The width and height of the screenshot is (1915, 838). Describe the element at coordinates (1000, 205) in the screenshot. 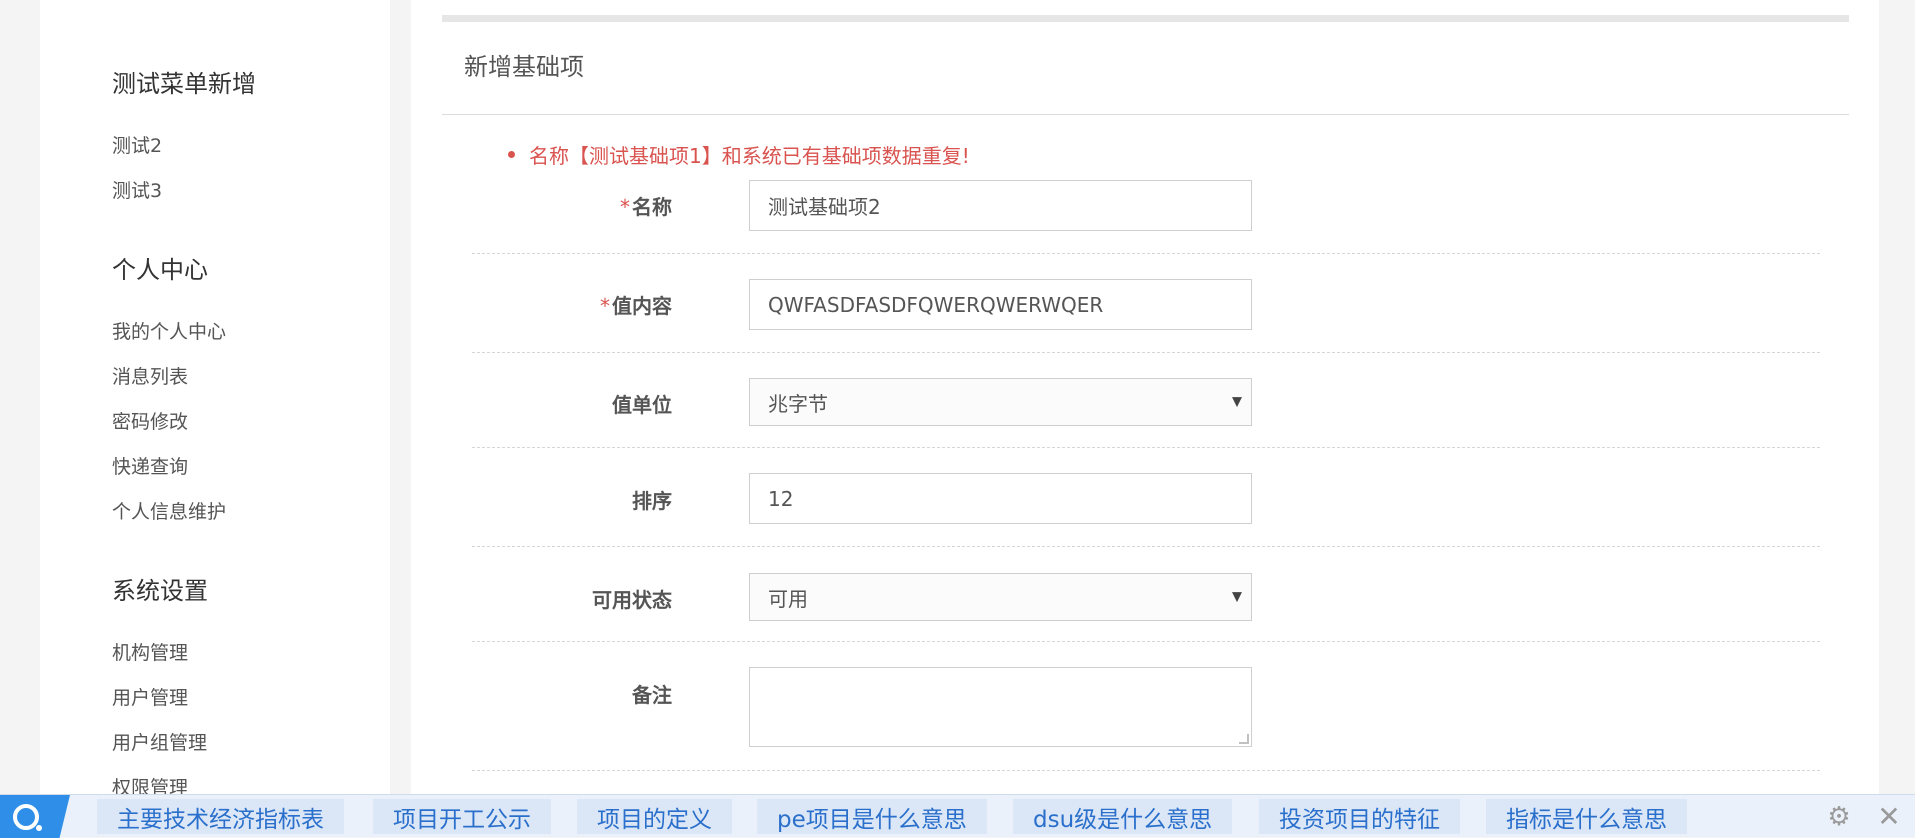

I see `name-input: 测试基础项2` at that location.